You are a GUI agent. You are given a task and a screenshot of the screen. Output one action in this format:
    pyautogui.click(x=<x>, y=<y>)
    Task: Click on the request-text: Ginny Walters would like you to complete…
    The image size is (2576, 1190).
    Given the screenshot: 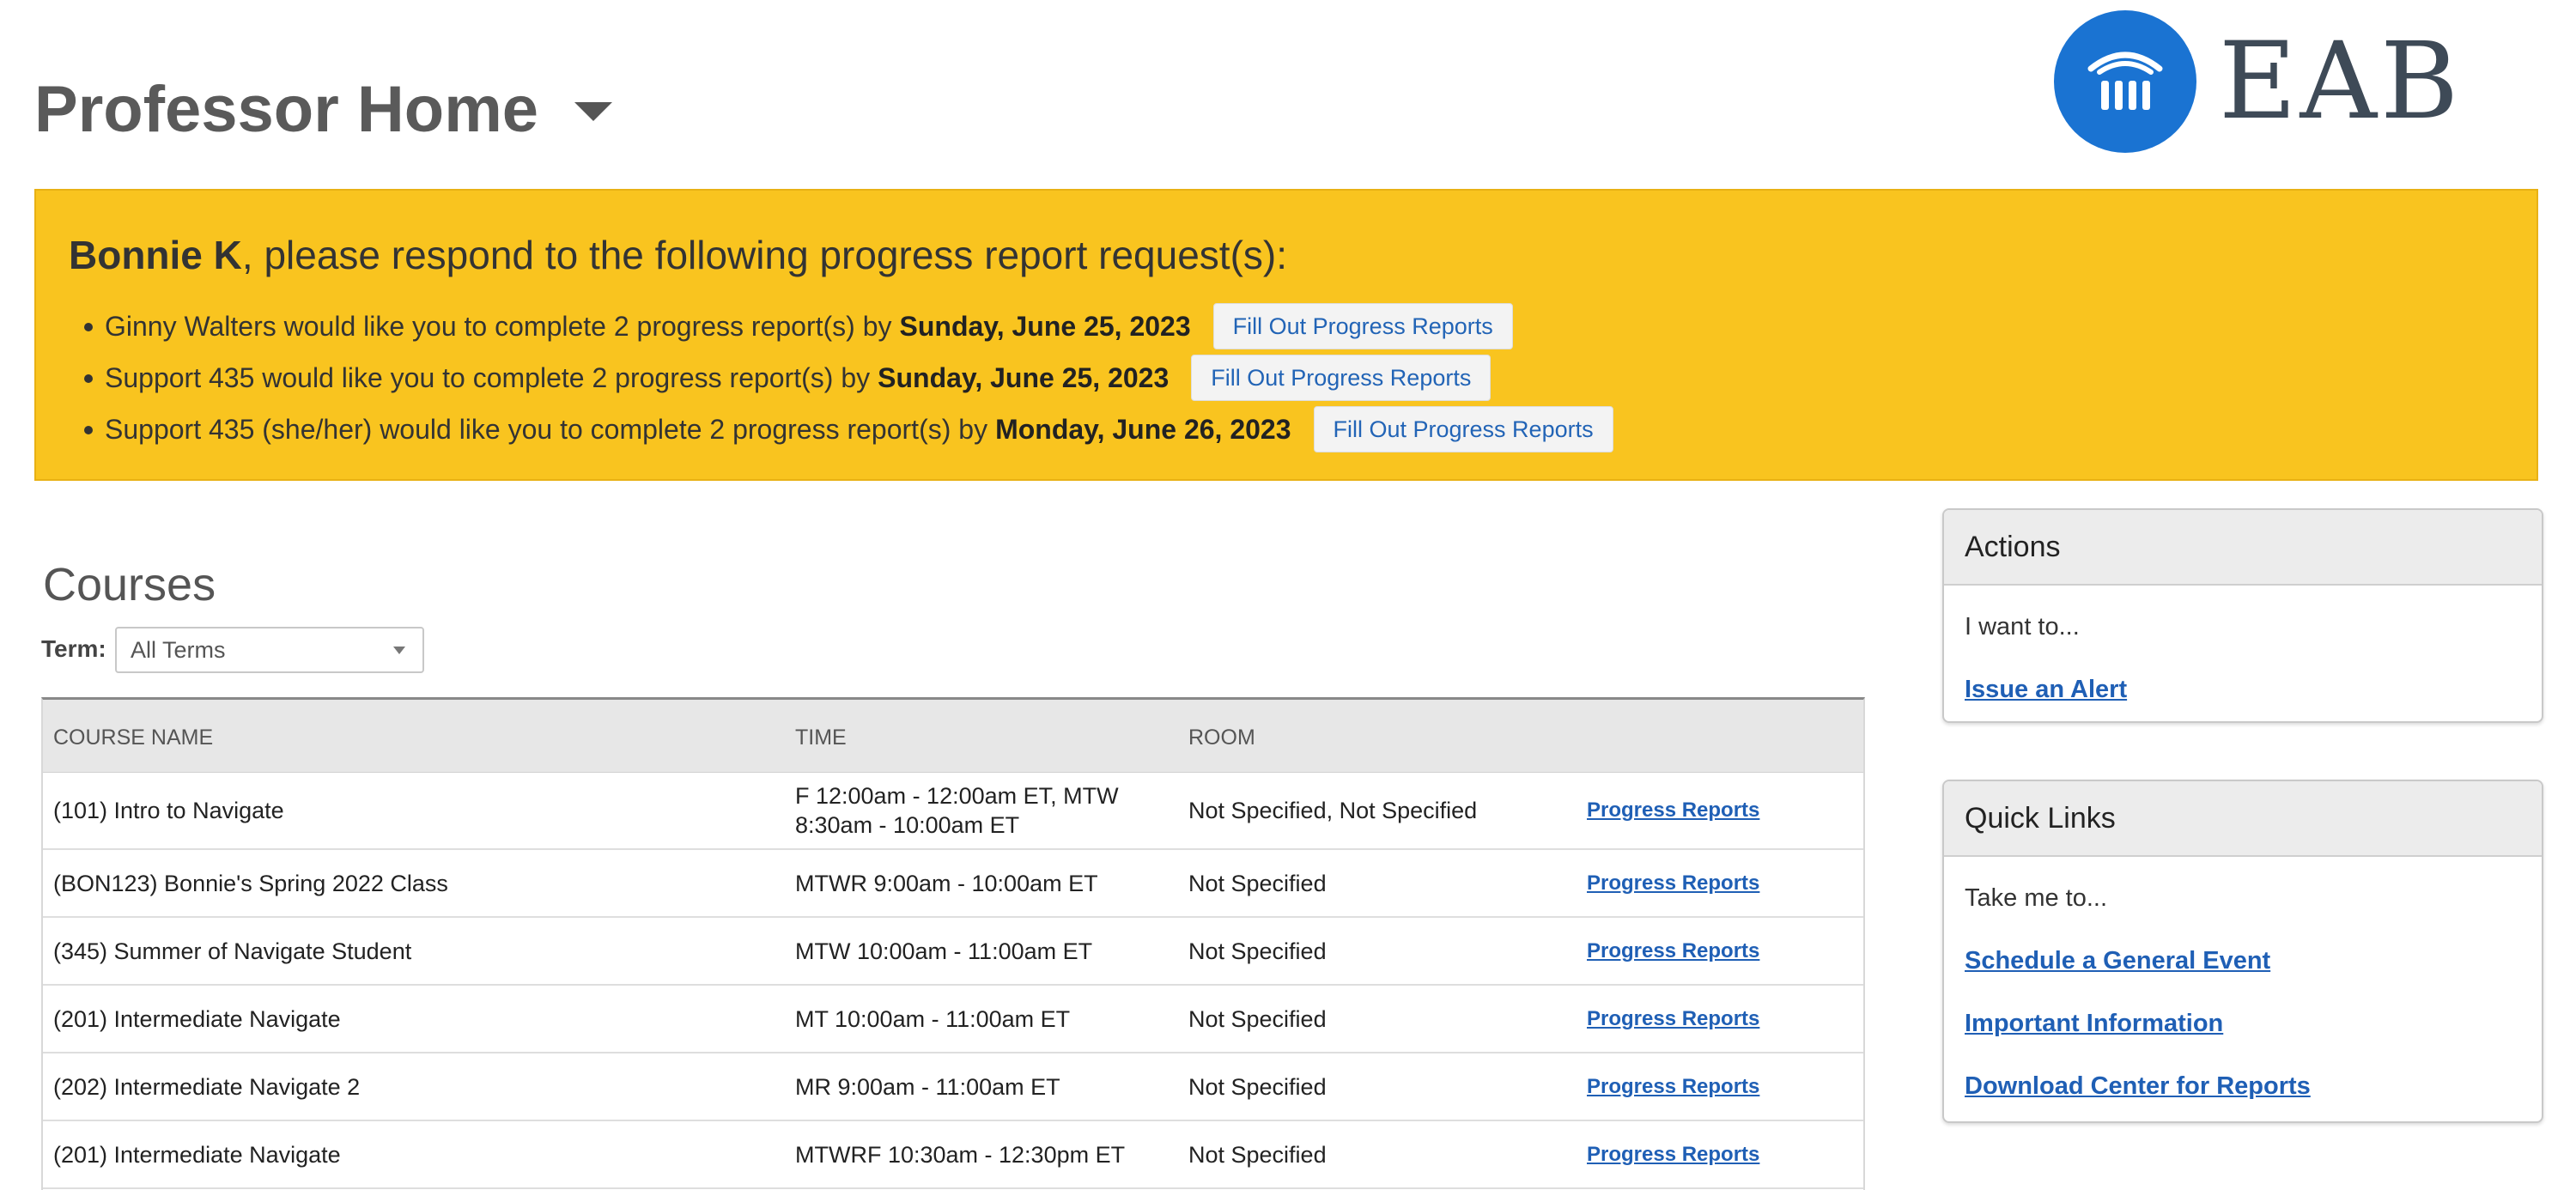 What is the action you would take?
    pyautogui.click(x=499, y=326)
    